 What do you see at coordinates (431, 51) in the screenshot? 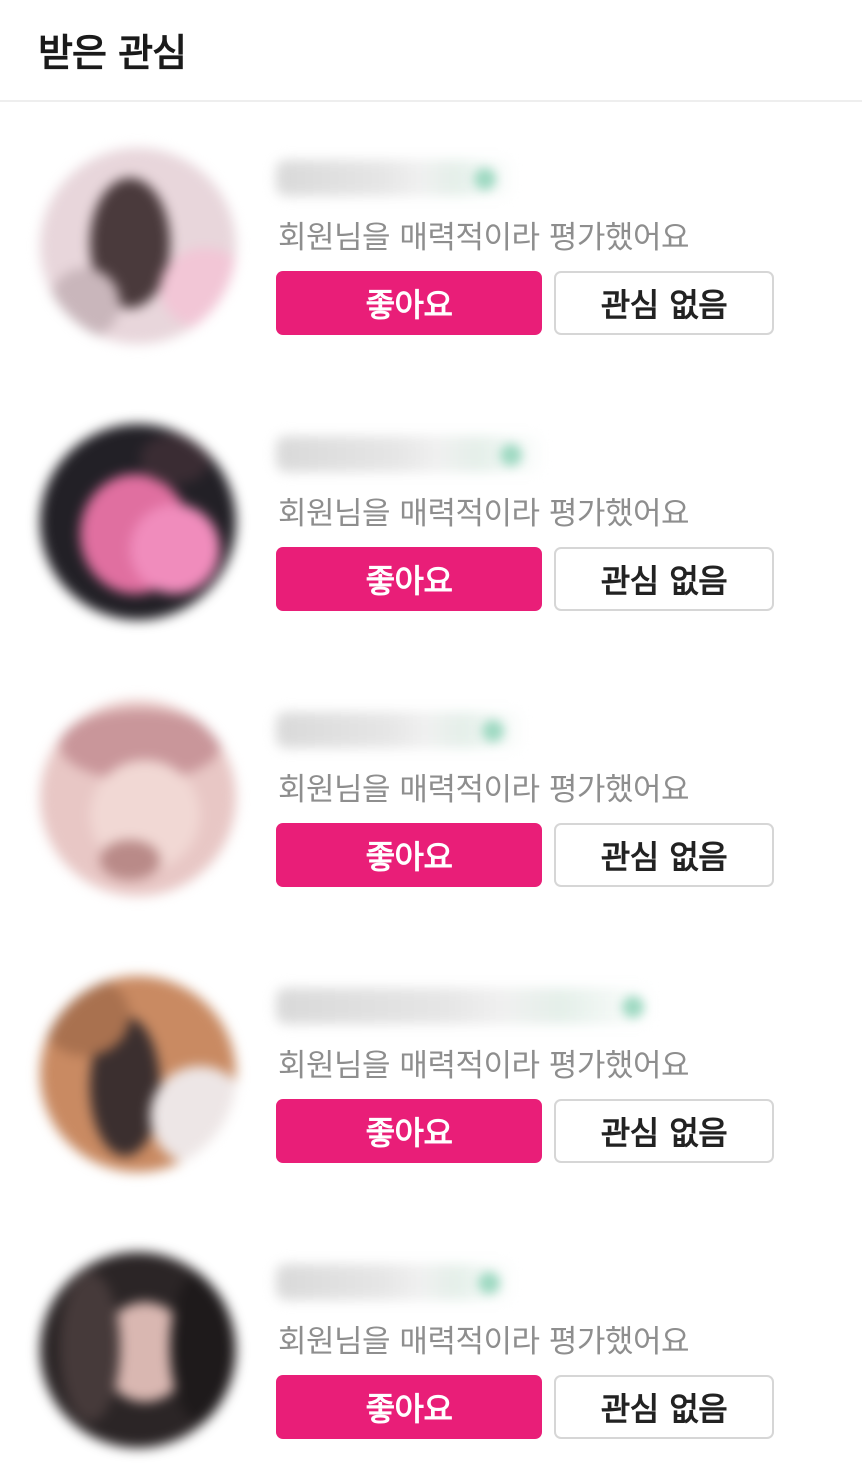
I see `header: 받은 관심` at bounding box center [431, 51].